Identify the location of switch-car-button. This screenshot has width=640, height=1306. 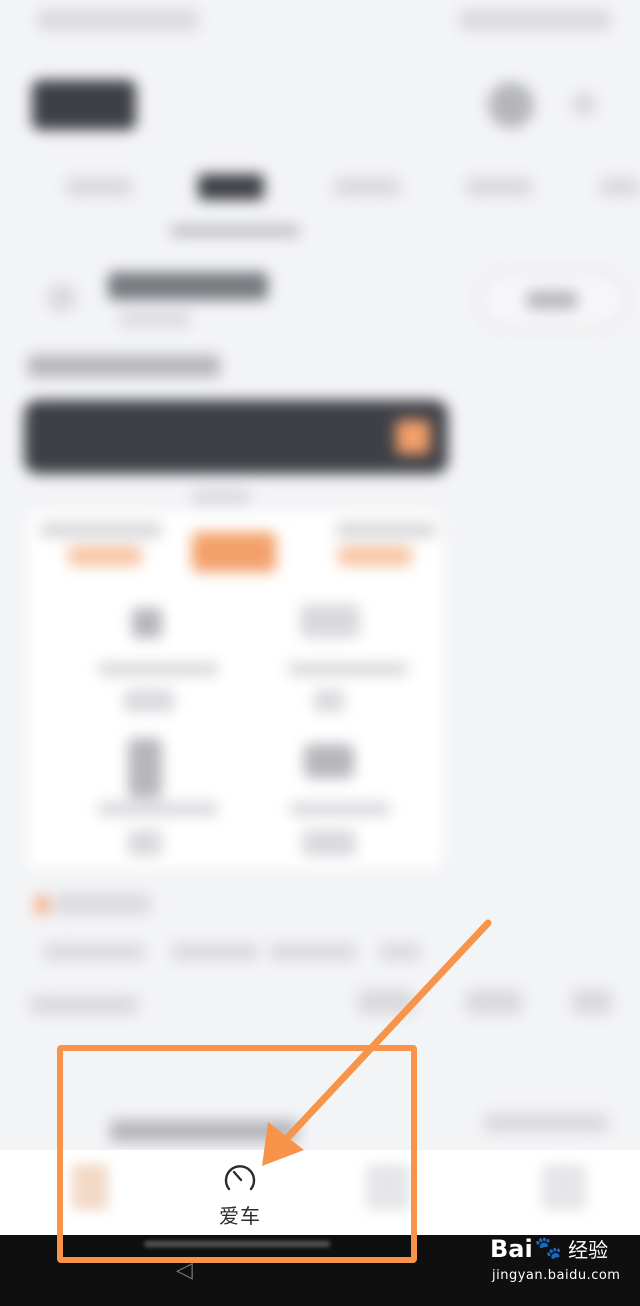
(553, 300).